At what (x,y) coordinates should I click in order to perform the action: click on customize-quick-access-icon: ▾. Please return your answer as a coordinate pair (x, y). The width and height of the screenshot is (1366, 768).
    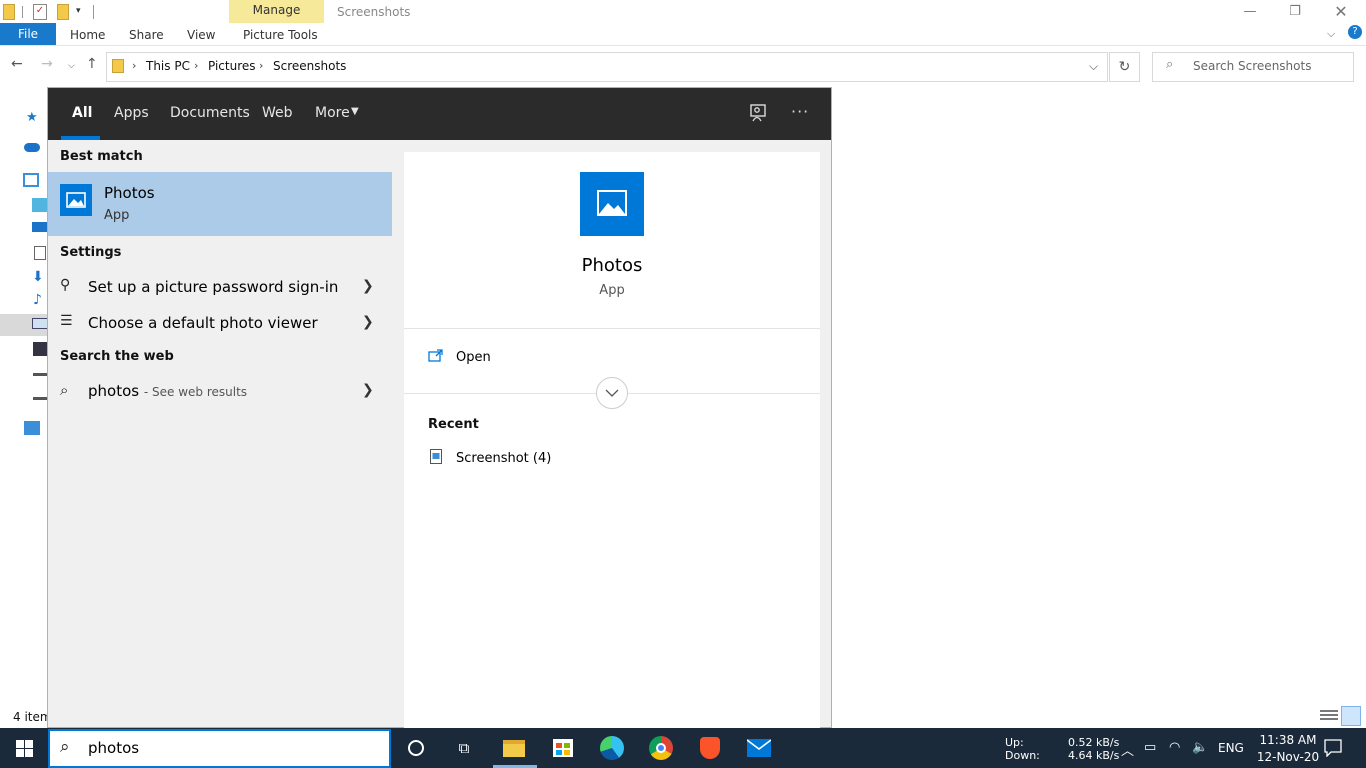
    Looking at the image, I should click on (78, 11).